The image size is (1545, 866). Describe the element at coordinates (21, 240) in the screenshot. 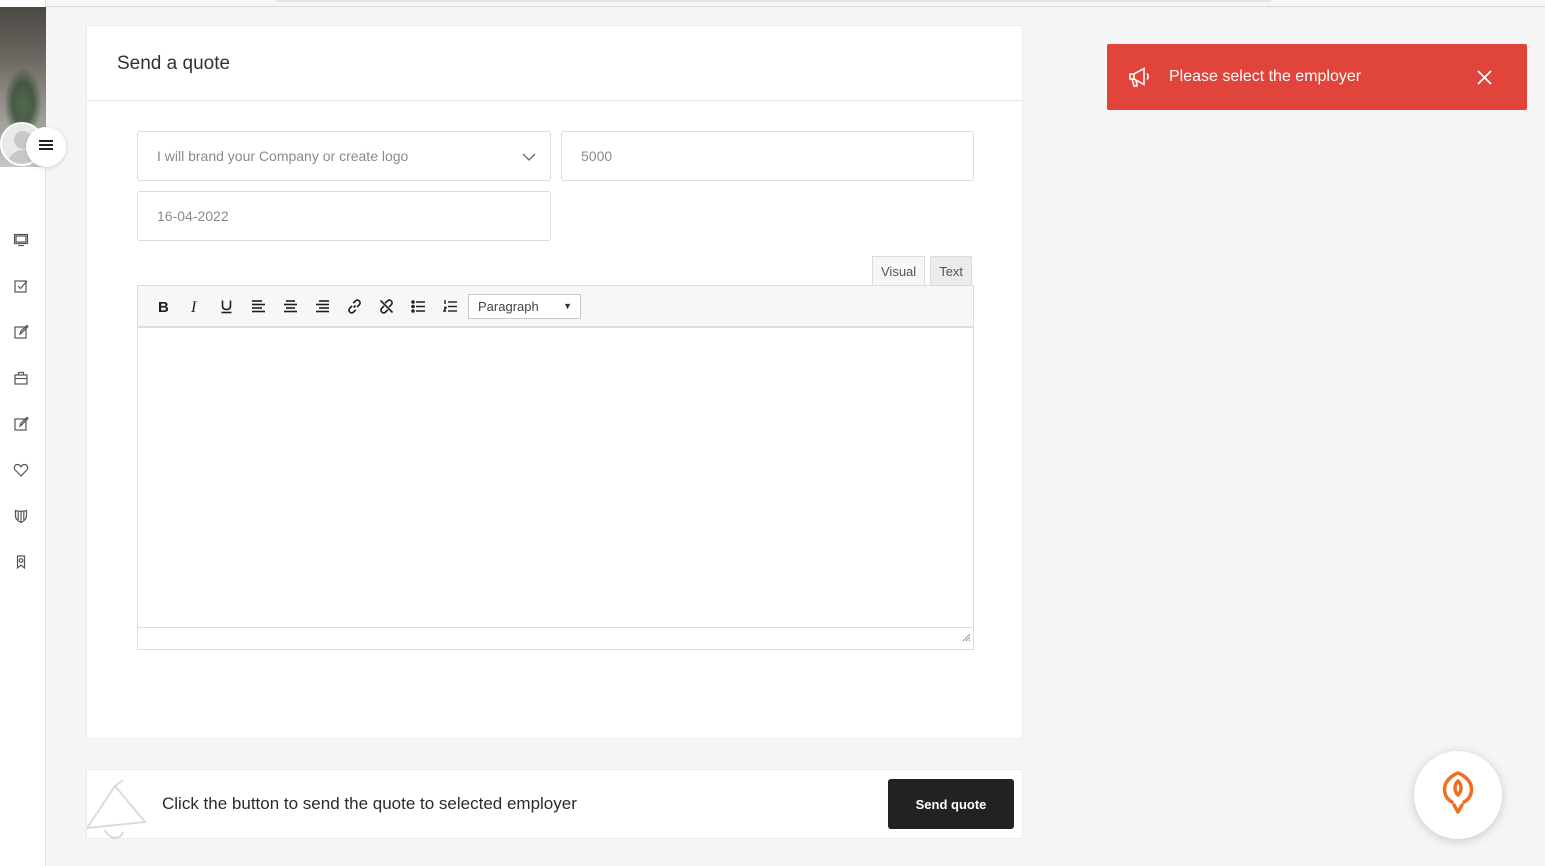

I see `monitor-icon` at that location.